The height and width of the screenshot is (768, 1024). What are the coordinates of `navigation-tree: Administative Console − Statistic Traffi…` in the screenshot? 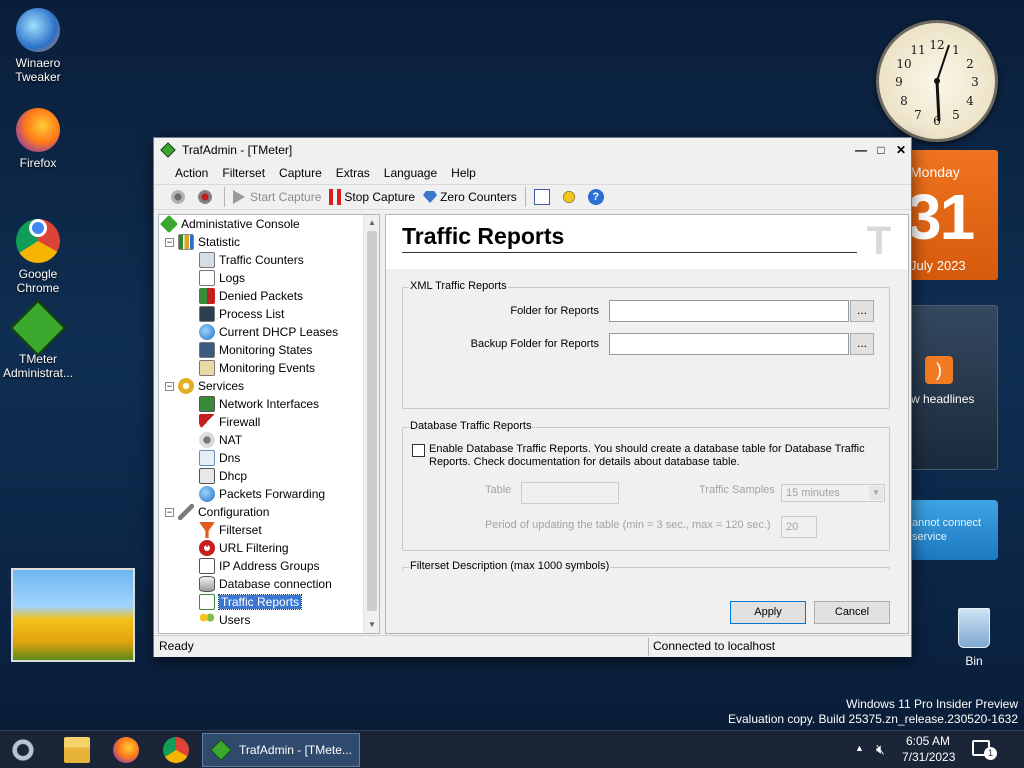 It's located at (269, 424).